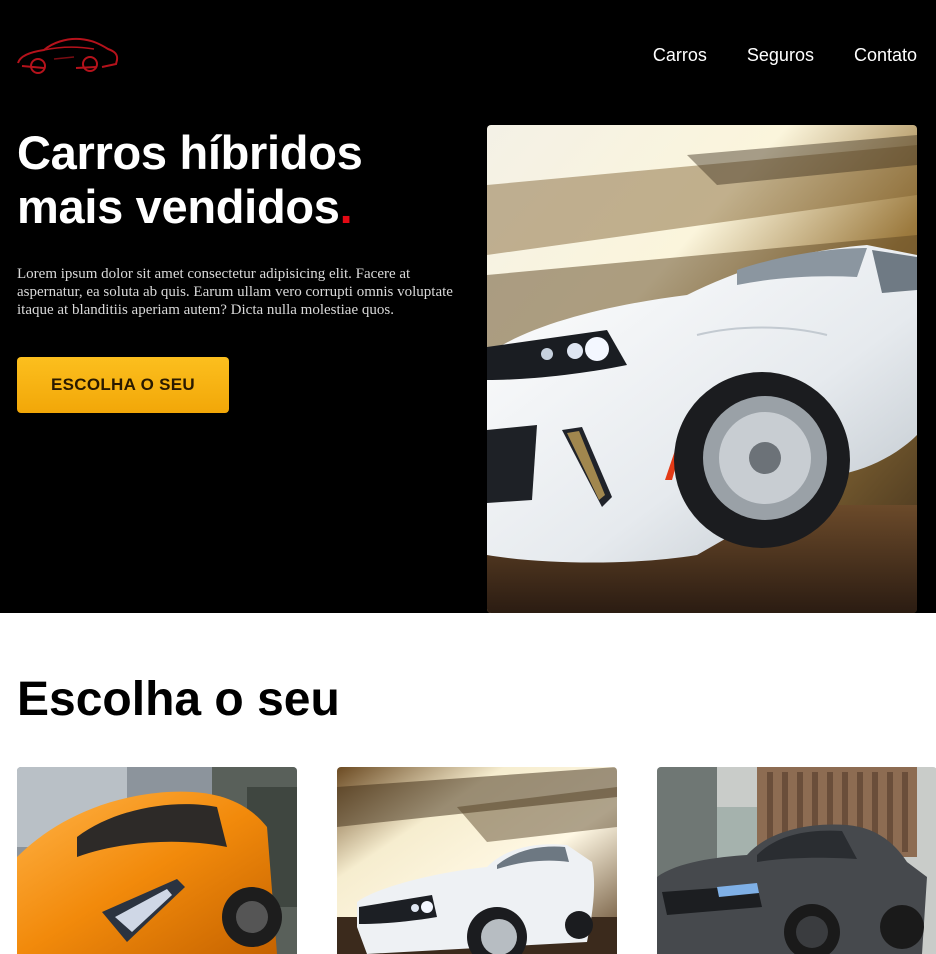 The width and height of the screenshot is (936, 954). Describe the element at coordinates (178, 699) in the screenshot. I see `section-title: Escolha o seu` at that location.